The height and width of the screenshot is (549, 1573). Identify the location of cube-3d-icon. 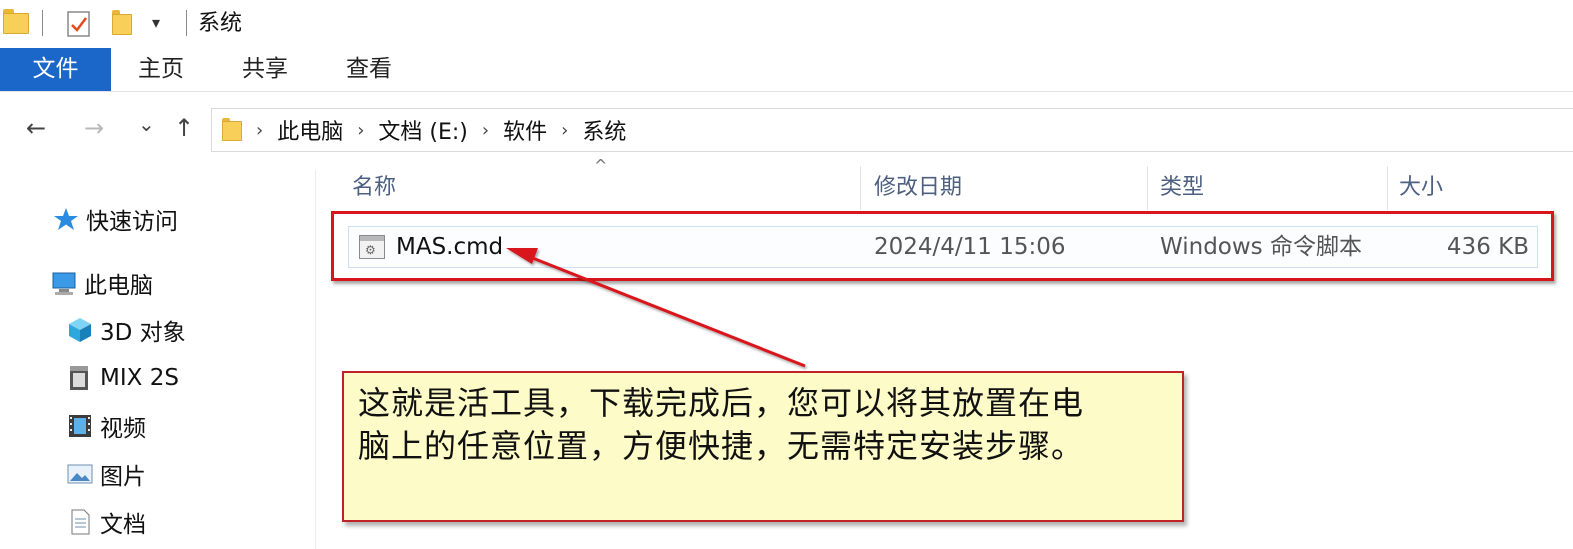
(80, 330).